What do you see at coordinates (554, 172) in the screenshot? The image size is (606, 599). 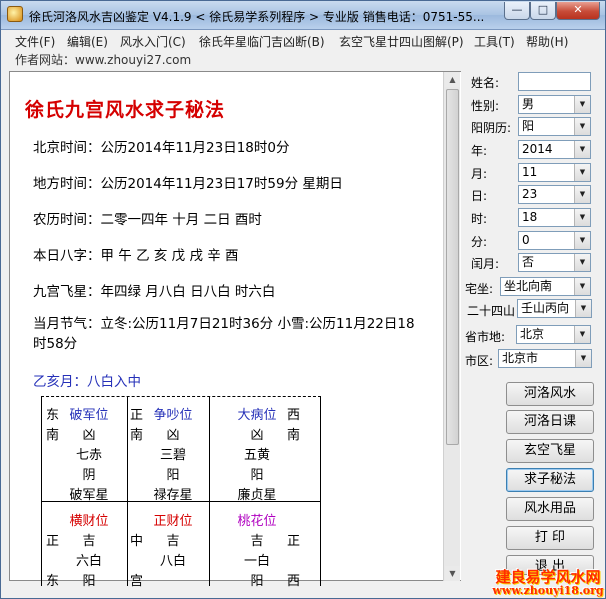 I see `month-select: 11 ▼` at bounding box center [554, 172].